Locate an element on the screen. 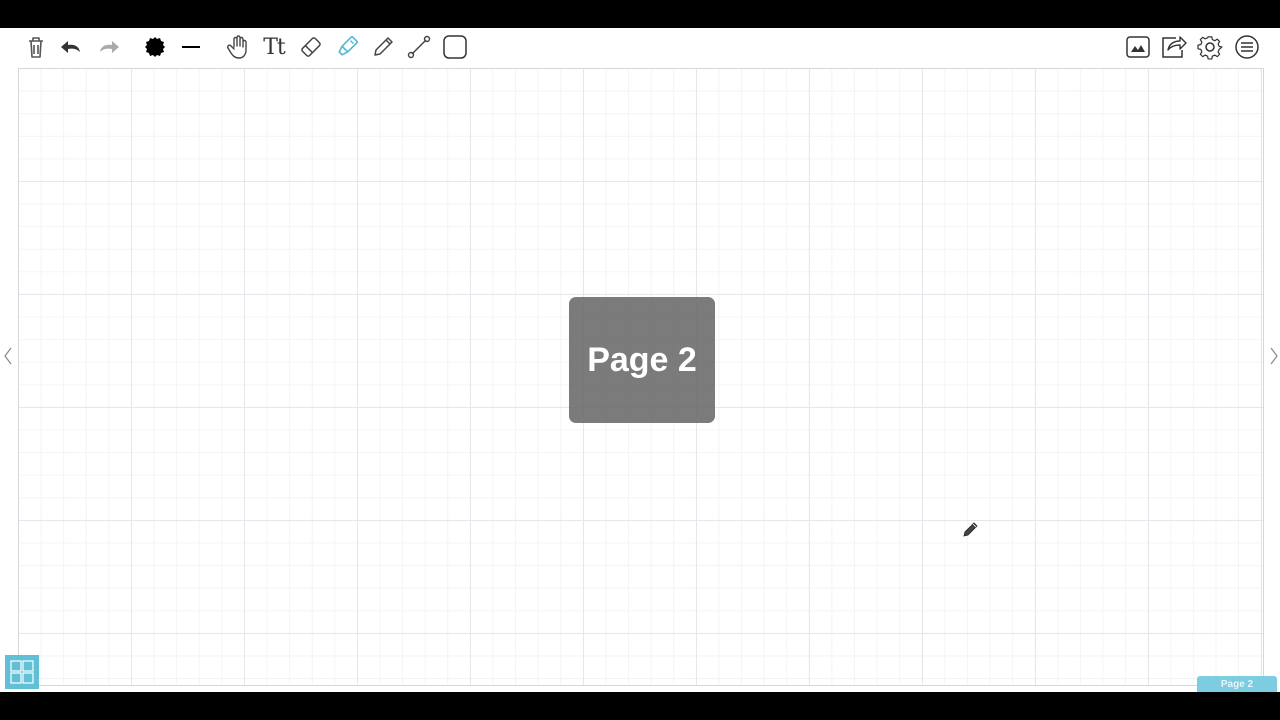  color-picker-button is located at coordinates (155, 47).